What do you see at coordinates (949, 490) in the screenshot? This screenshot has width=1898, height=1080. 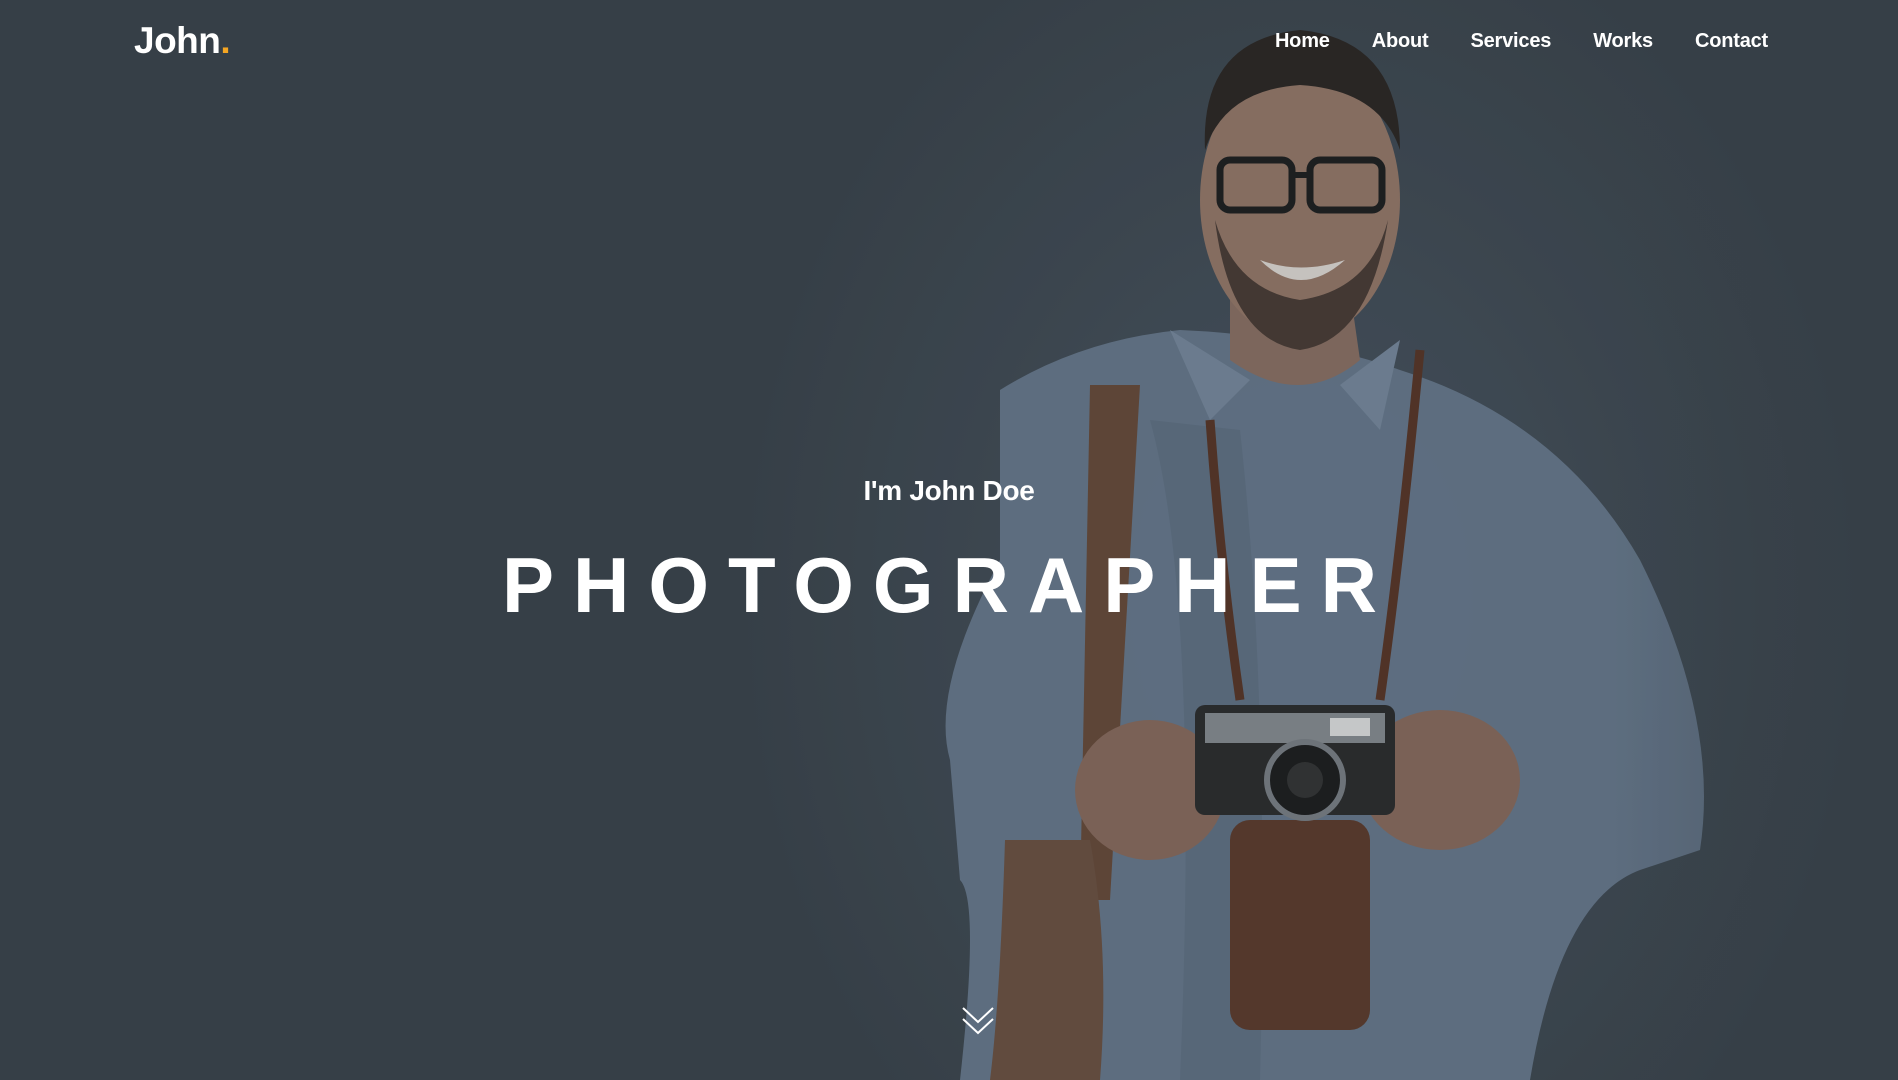 I see `hero-intro: I'm John Doe` at bounding box center [949, 490].